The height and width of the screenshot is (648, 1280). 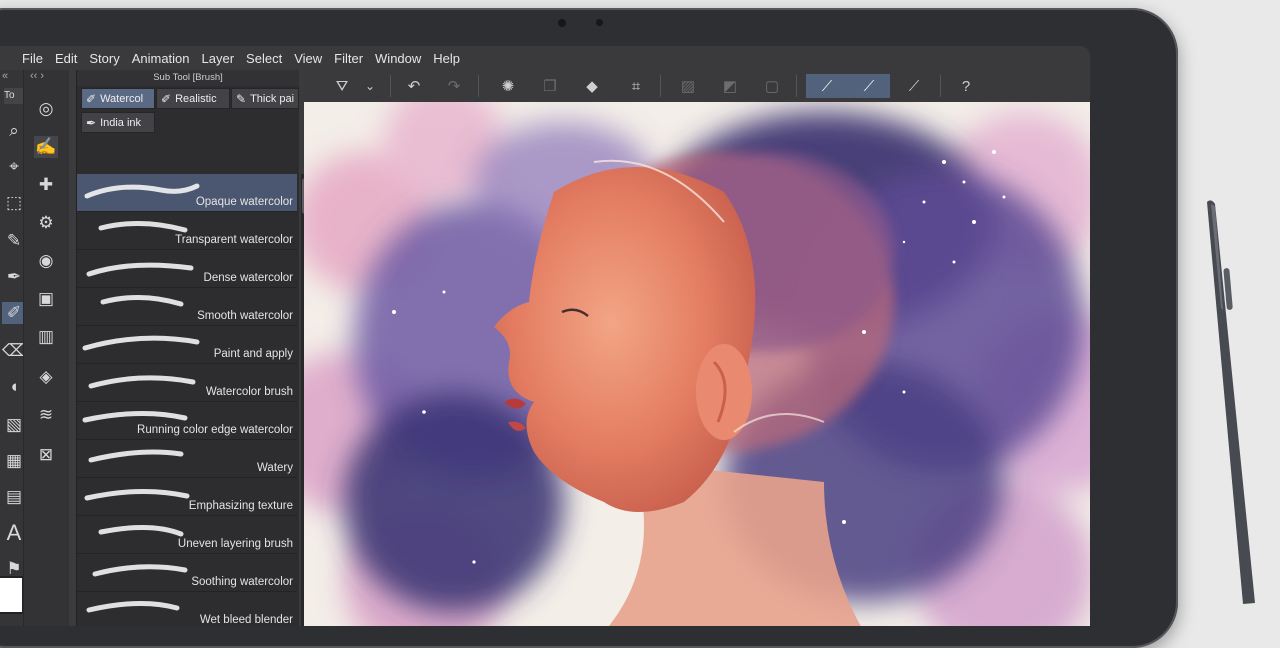 I want to click on menu-help: Help, so click(x=446, y=58).